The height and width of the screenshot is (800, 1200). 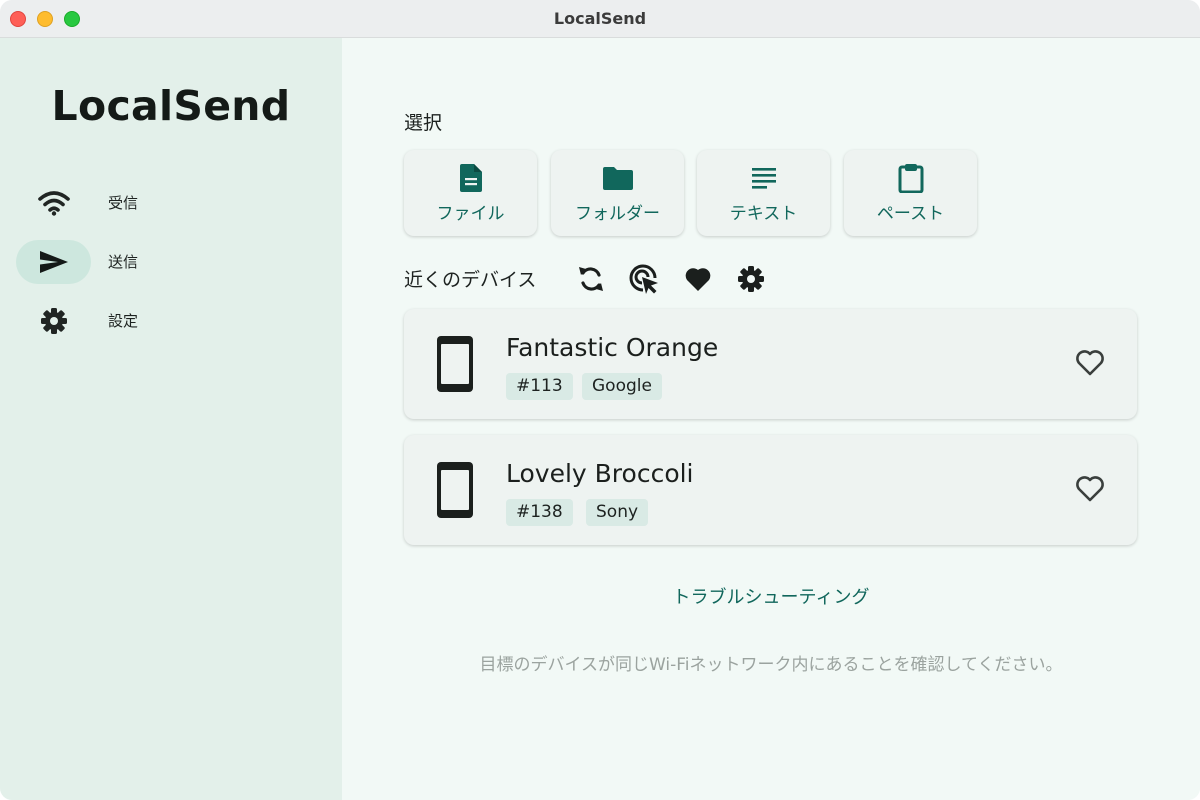 I want to click on device-id-tag: #138, so click(x=539, y=512).